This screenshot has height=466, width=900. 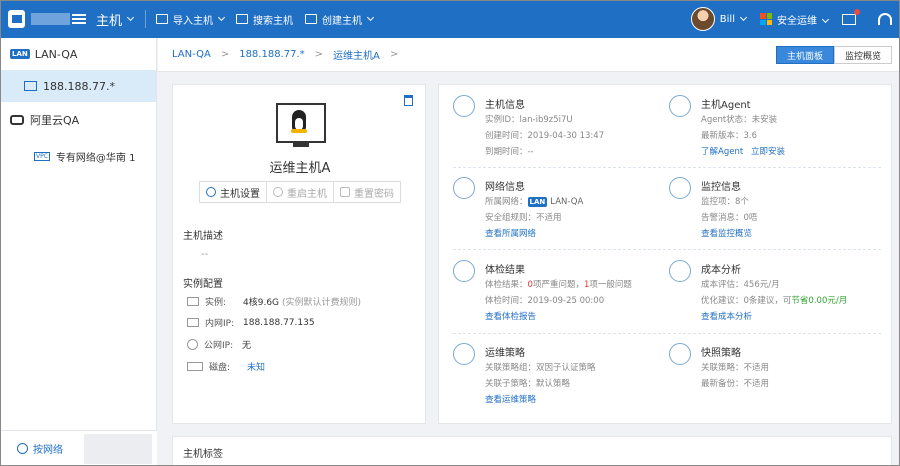 I want to click on view-network-link: 查看所属网络, so click(x=510, y=233).